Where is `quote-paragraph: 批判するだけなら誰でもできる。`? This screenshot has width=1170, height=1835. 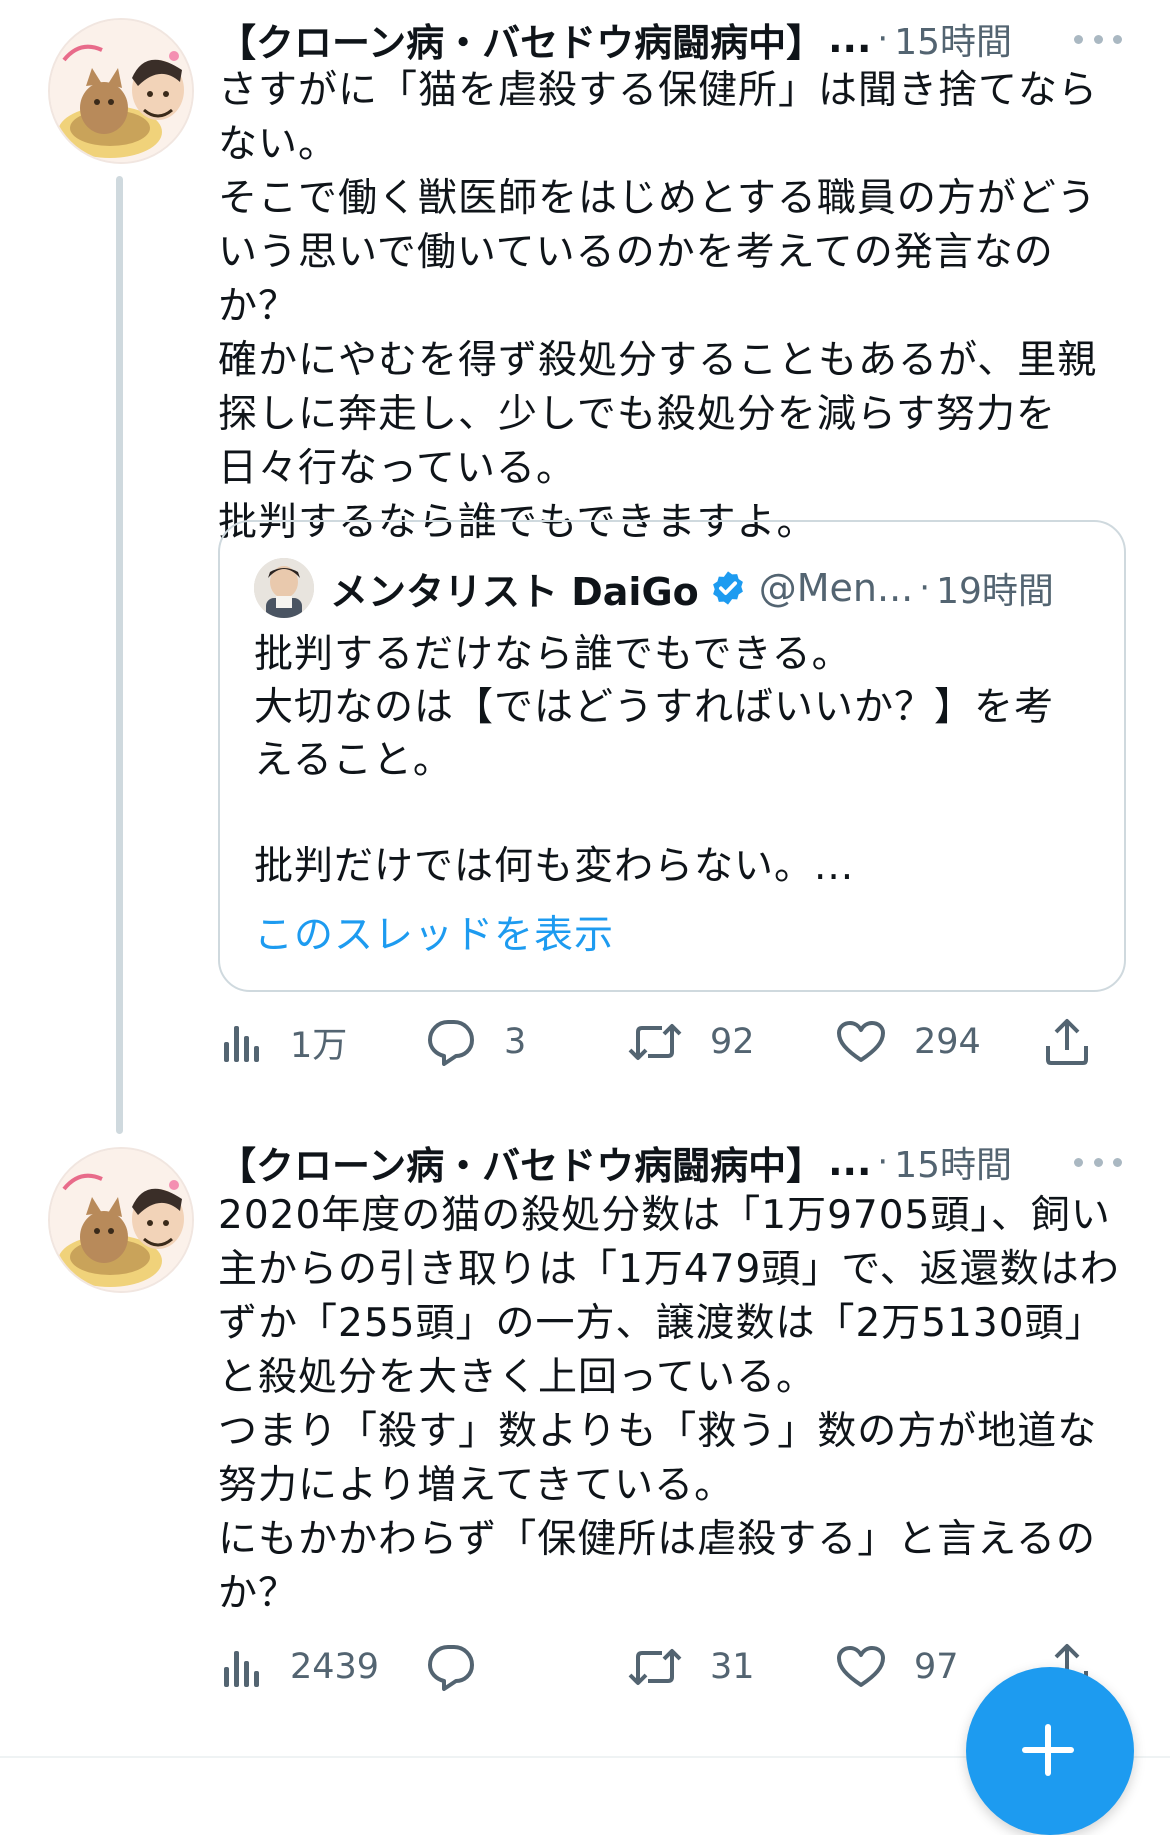
quote-paragraph: 批判するだけなら誰でもできる。 is located at coordinates (553, 654).